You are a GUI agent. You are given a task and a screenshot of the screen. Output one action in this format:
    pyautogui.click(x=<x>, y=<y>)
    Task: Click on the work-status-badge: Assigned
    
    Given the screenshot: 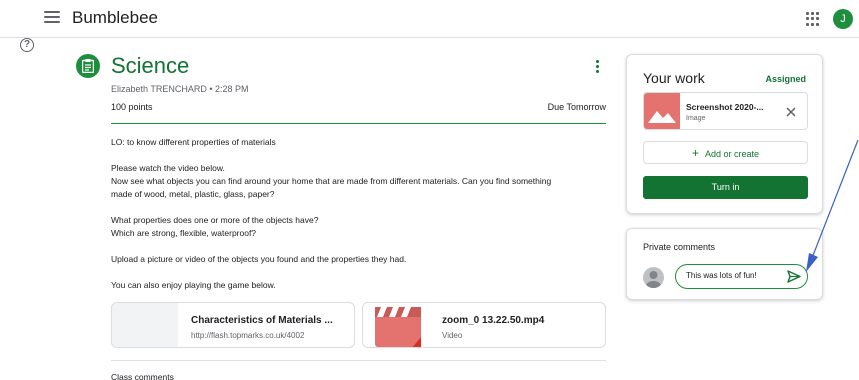 What is the action you would take?
    pyautogui.click(x=785, y=79)
    